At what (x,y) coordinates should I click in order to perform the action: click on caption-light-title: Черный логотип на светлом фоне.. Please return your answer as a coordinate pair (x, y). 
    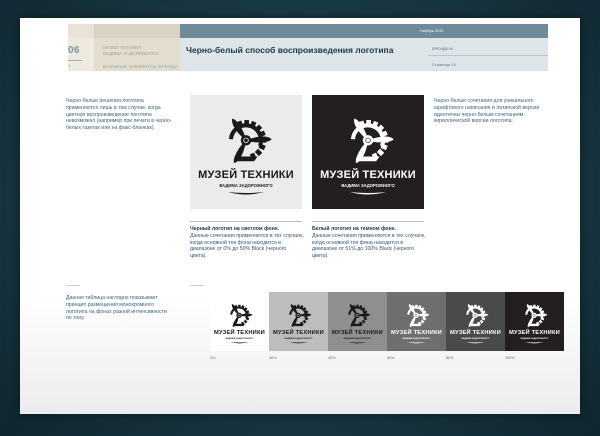
    Looking at the image, I should click on (235, 229).